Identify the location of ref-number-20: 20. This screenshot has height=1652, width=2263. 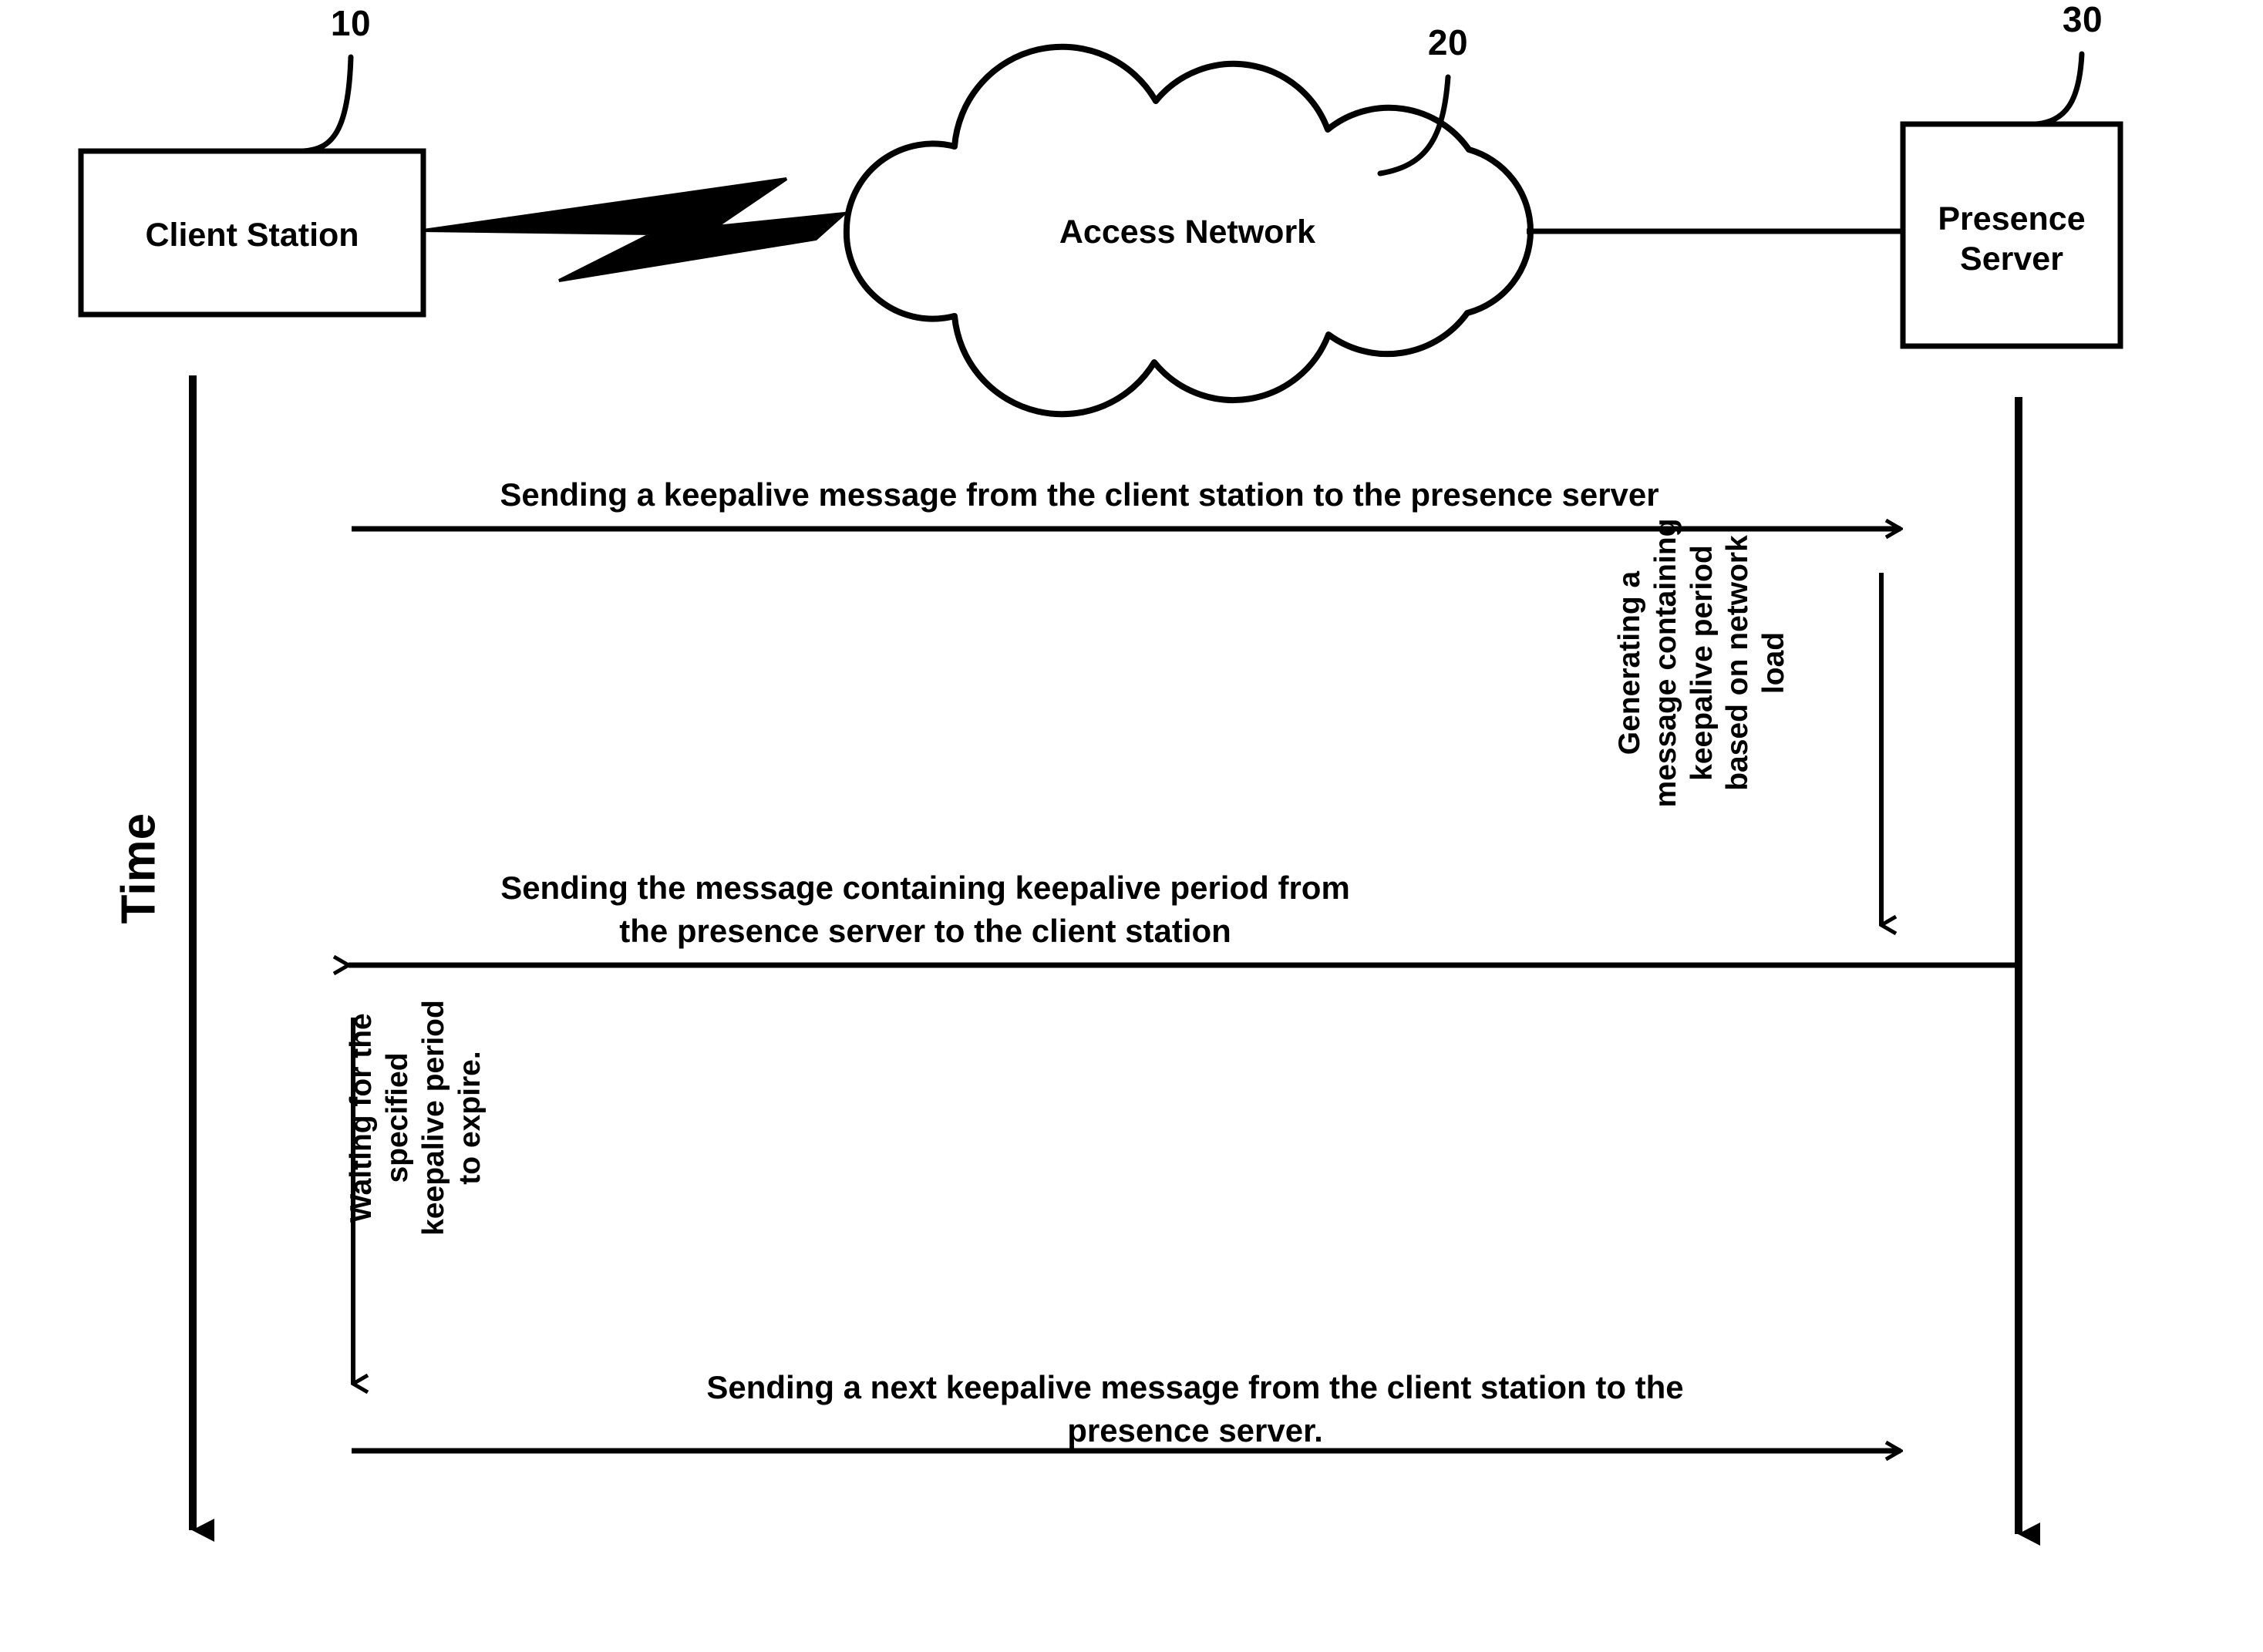
(1448, 42).